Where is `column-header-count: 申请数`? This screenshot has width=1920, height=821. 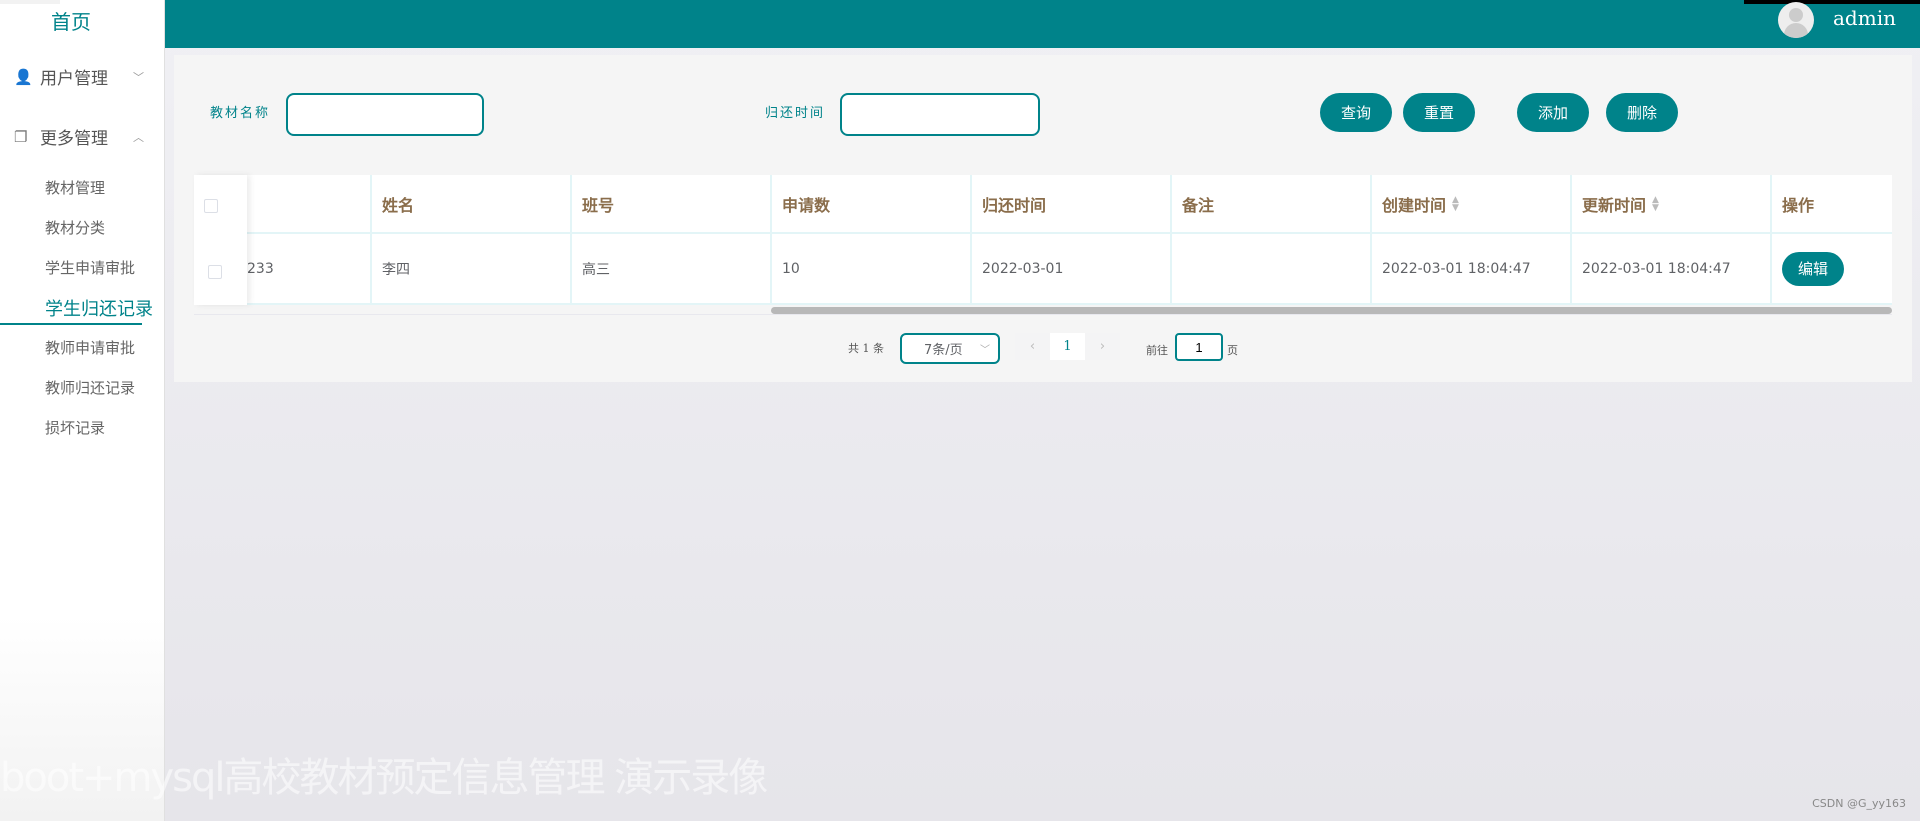 column-header-count: 申请数 is located at coordinates (872, 204).